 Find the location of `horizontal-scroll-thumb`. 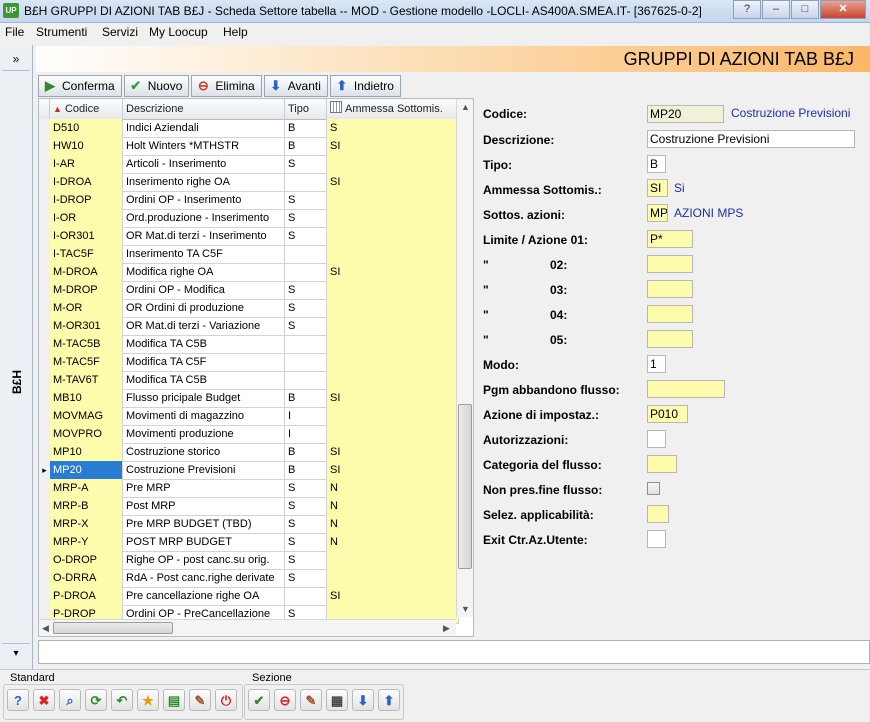

horizontal-scroll-thumb is located at coordinates (113, 628).